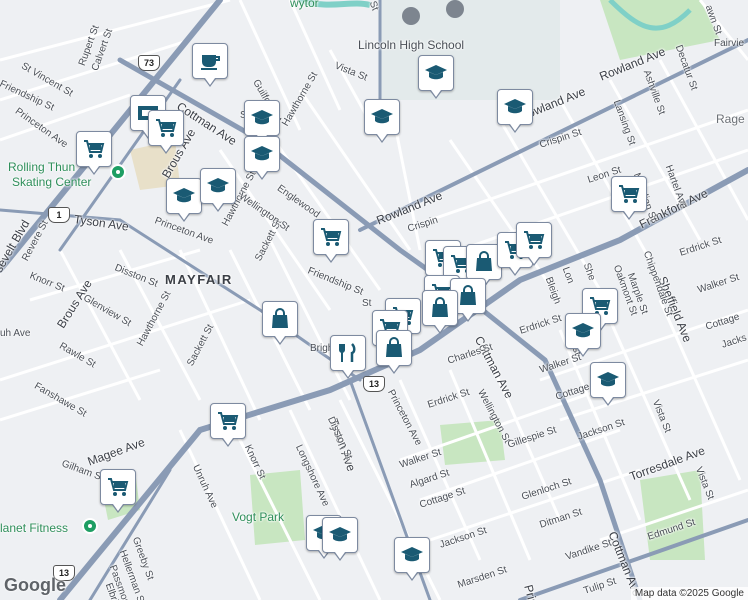  Describe the element at coordinates (90, 526) in the screenshot. I see `planet-fitness-pin-icon` at that location.